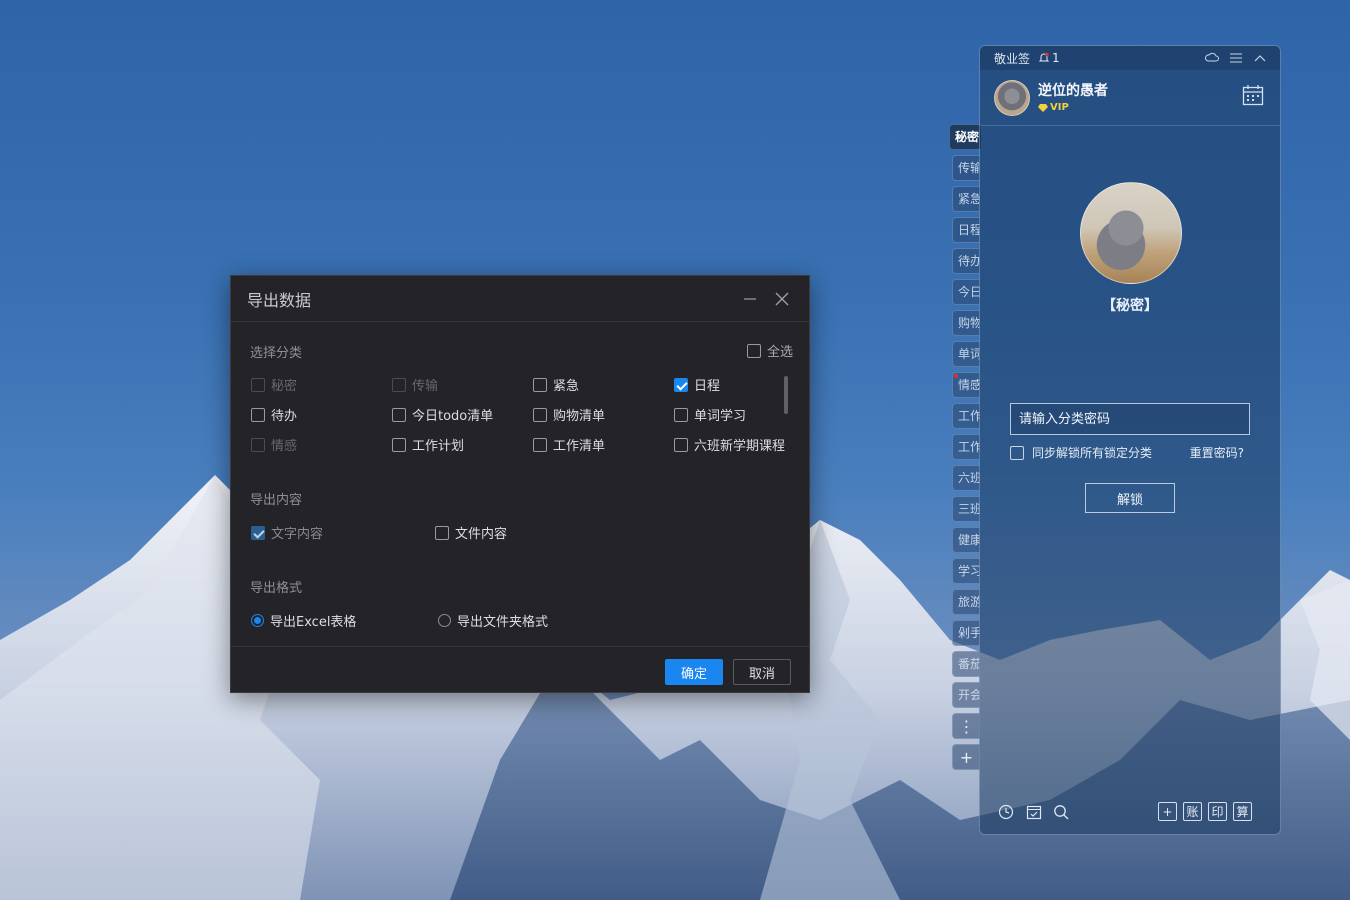  Describe the element at coordinates (694, 672) in the screenshot. I see `confirm-button: 确定` at that location.